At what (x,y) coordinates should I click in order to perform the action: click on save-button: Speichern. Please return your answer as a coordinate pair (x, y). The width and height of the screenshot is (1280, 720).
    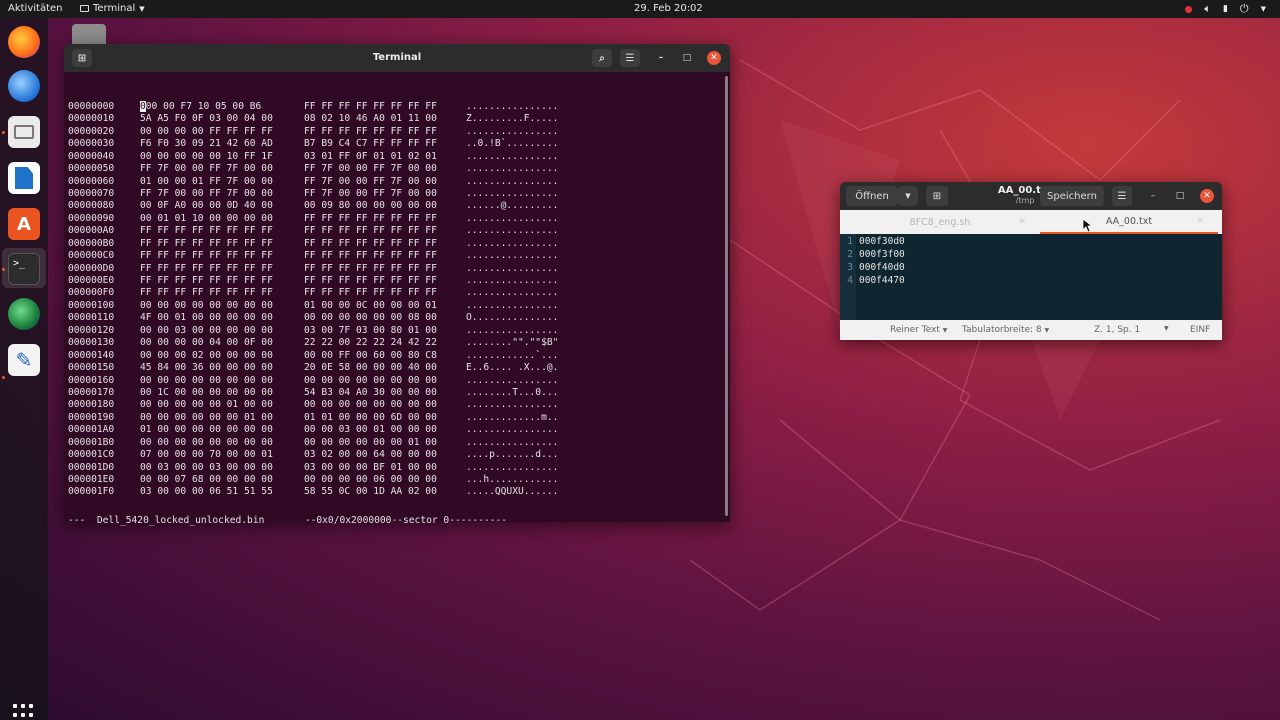
    Looking at the image, I should click on (1072, 196).